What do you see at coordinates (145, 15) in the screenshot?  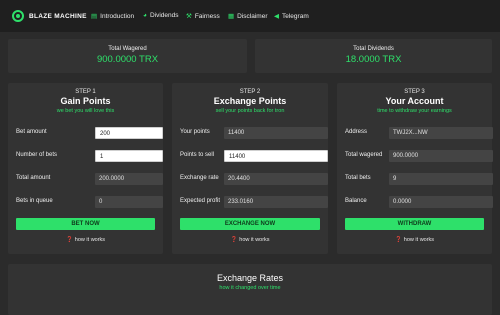 I see `pie-chart-icon: ◕` at bounding box center [145, 15].